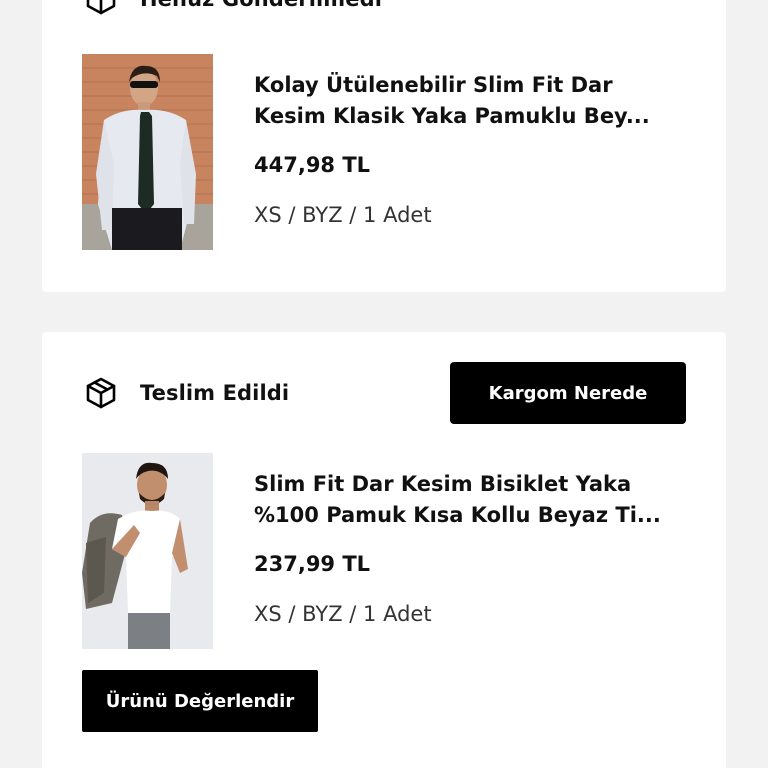 This screenshot has width=768, height=768. I want to click on order-status-label: Henüz Gönderilmedi, so click(261, 5).